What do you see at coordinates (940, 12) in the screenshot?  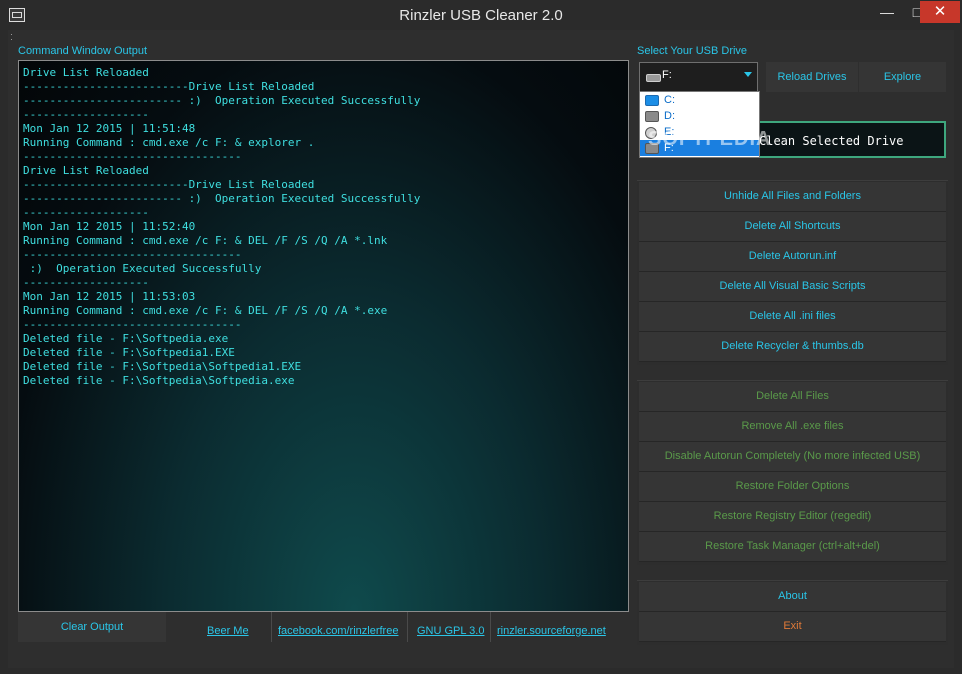 I see `close-button: ✕` at bounding box center [940, 12].